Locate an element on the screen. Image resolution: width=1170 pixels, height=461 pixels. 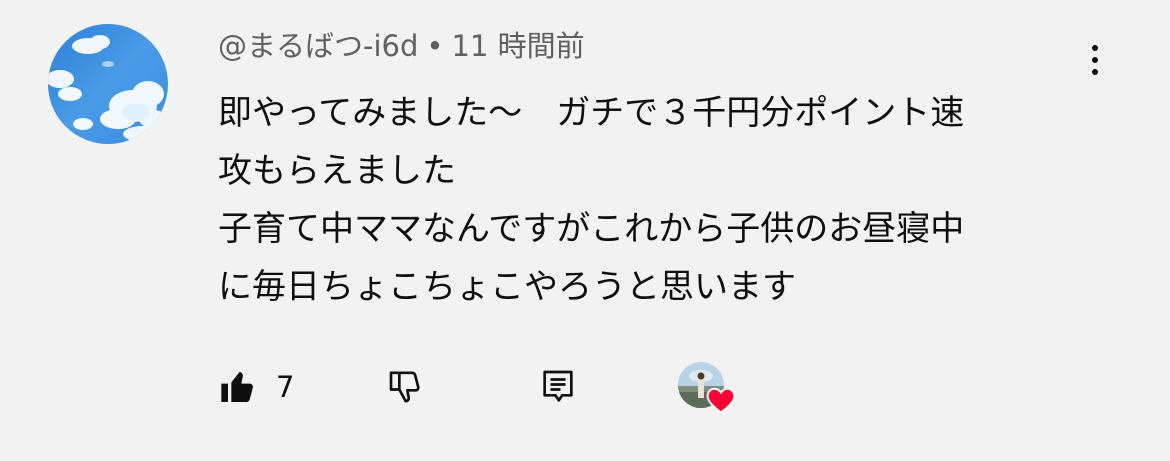
comment-actions: 7 is located at coordinates (498, 387).